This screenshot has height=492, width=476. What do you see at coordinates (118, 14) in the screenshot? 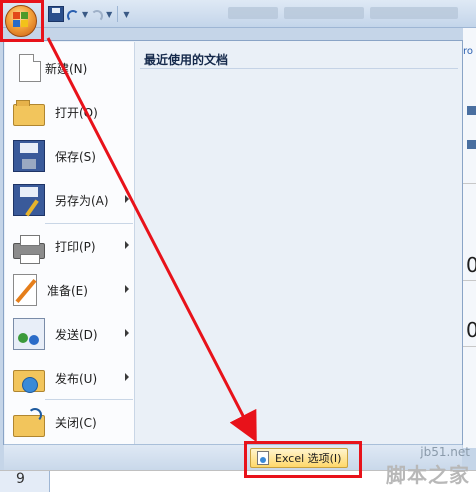
I see `toolbar-divider` at bounding box center [118, 14].